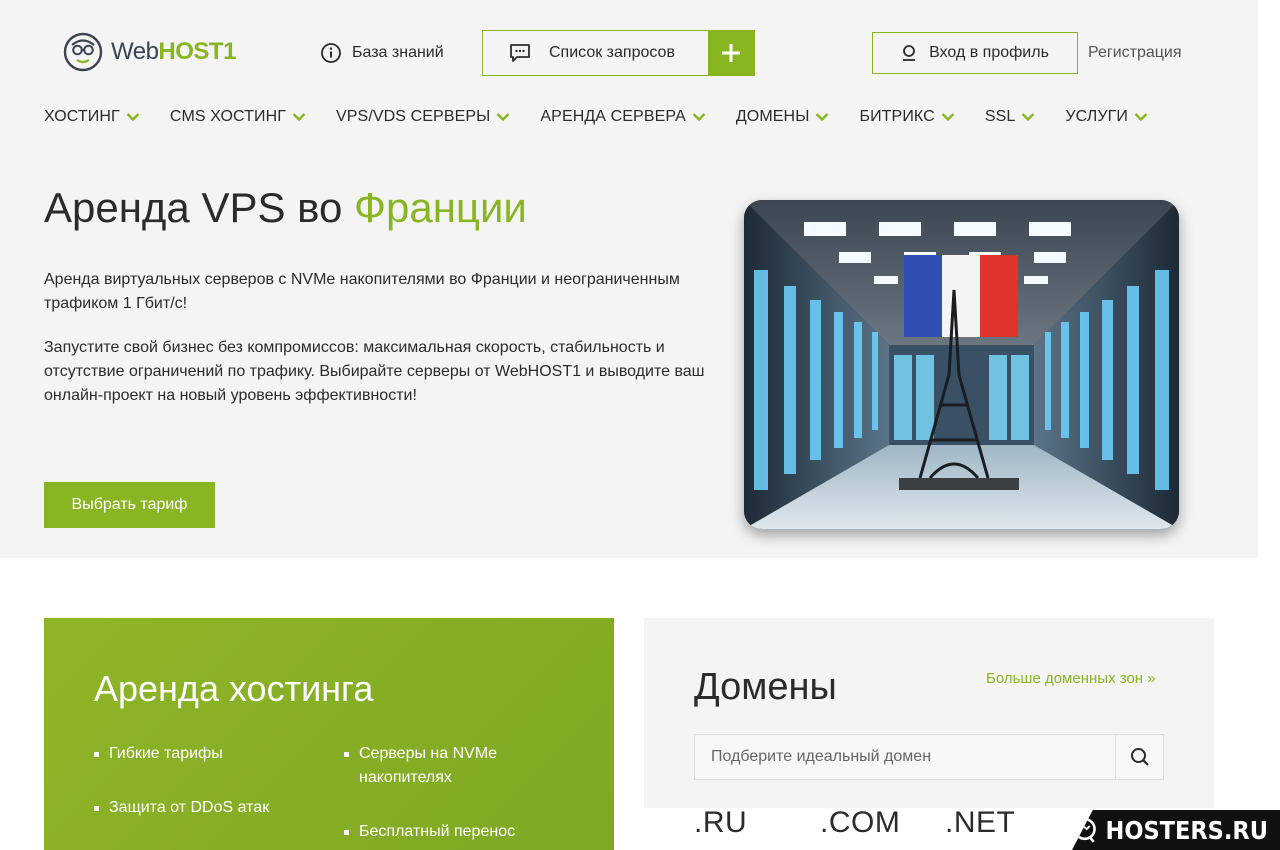 This screenshot has height=850, width=1280. I want to click on domain-search-input, so click(905, 757).